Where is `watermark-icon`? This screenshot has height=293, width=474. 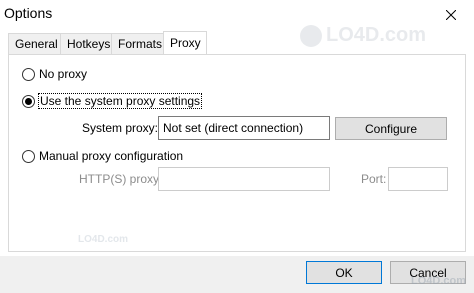 watermark-icon is located at coordinates (311, 35).